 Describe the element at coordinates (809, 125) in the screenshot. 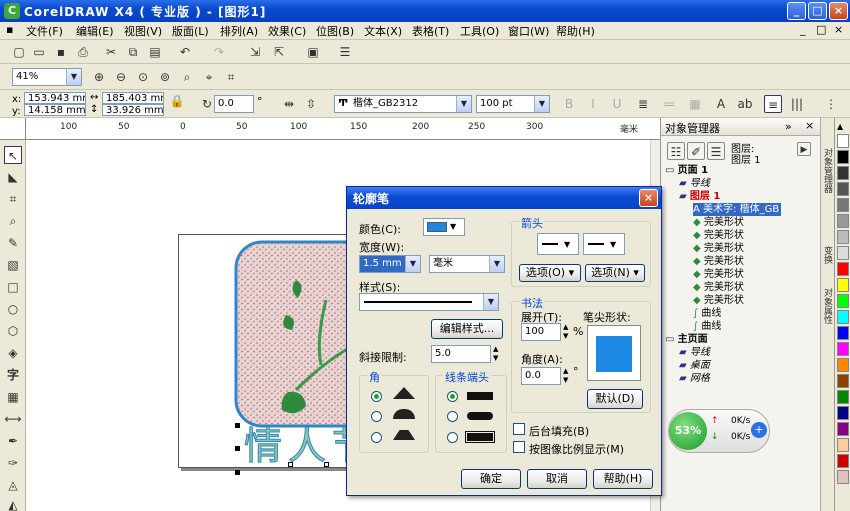

I see `docker-close-icon: ×` at that location.